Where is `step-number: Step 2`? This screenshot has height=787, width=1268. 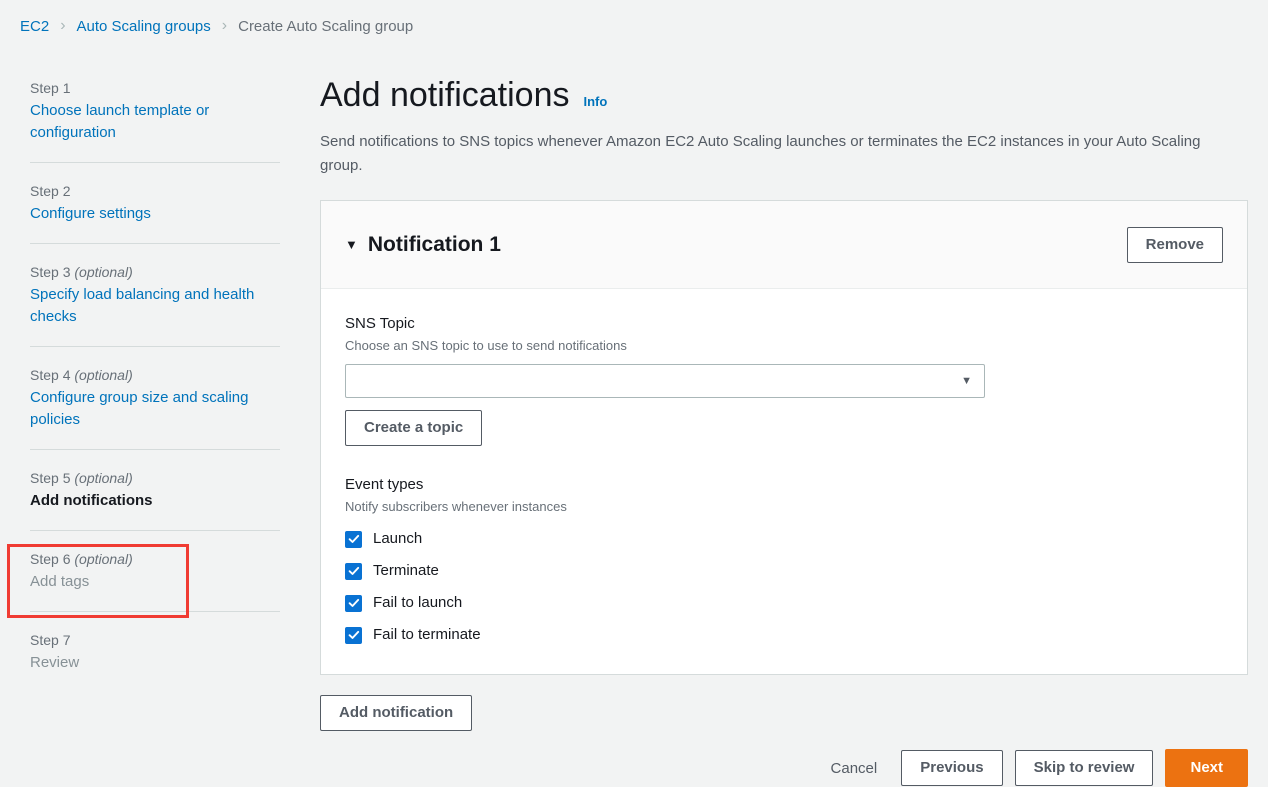 step-number: Step 2 is located at coordinates (50, 191).